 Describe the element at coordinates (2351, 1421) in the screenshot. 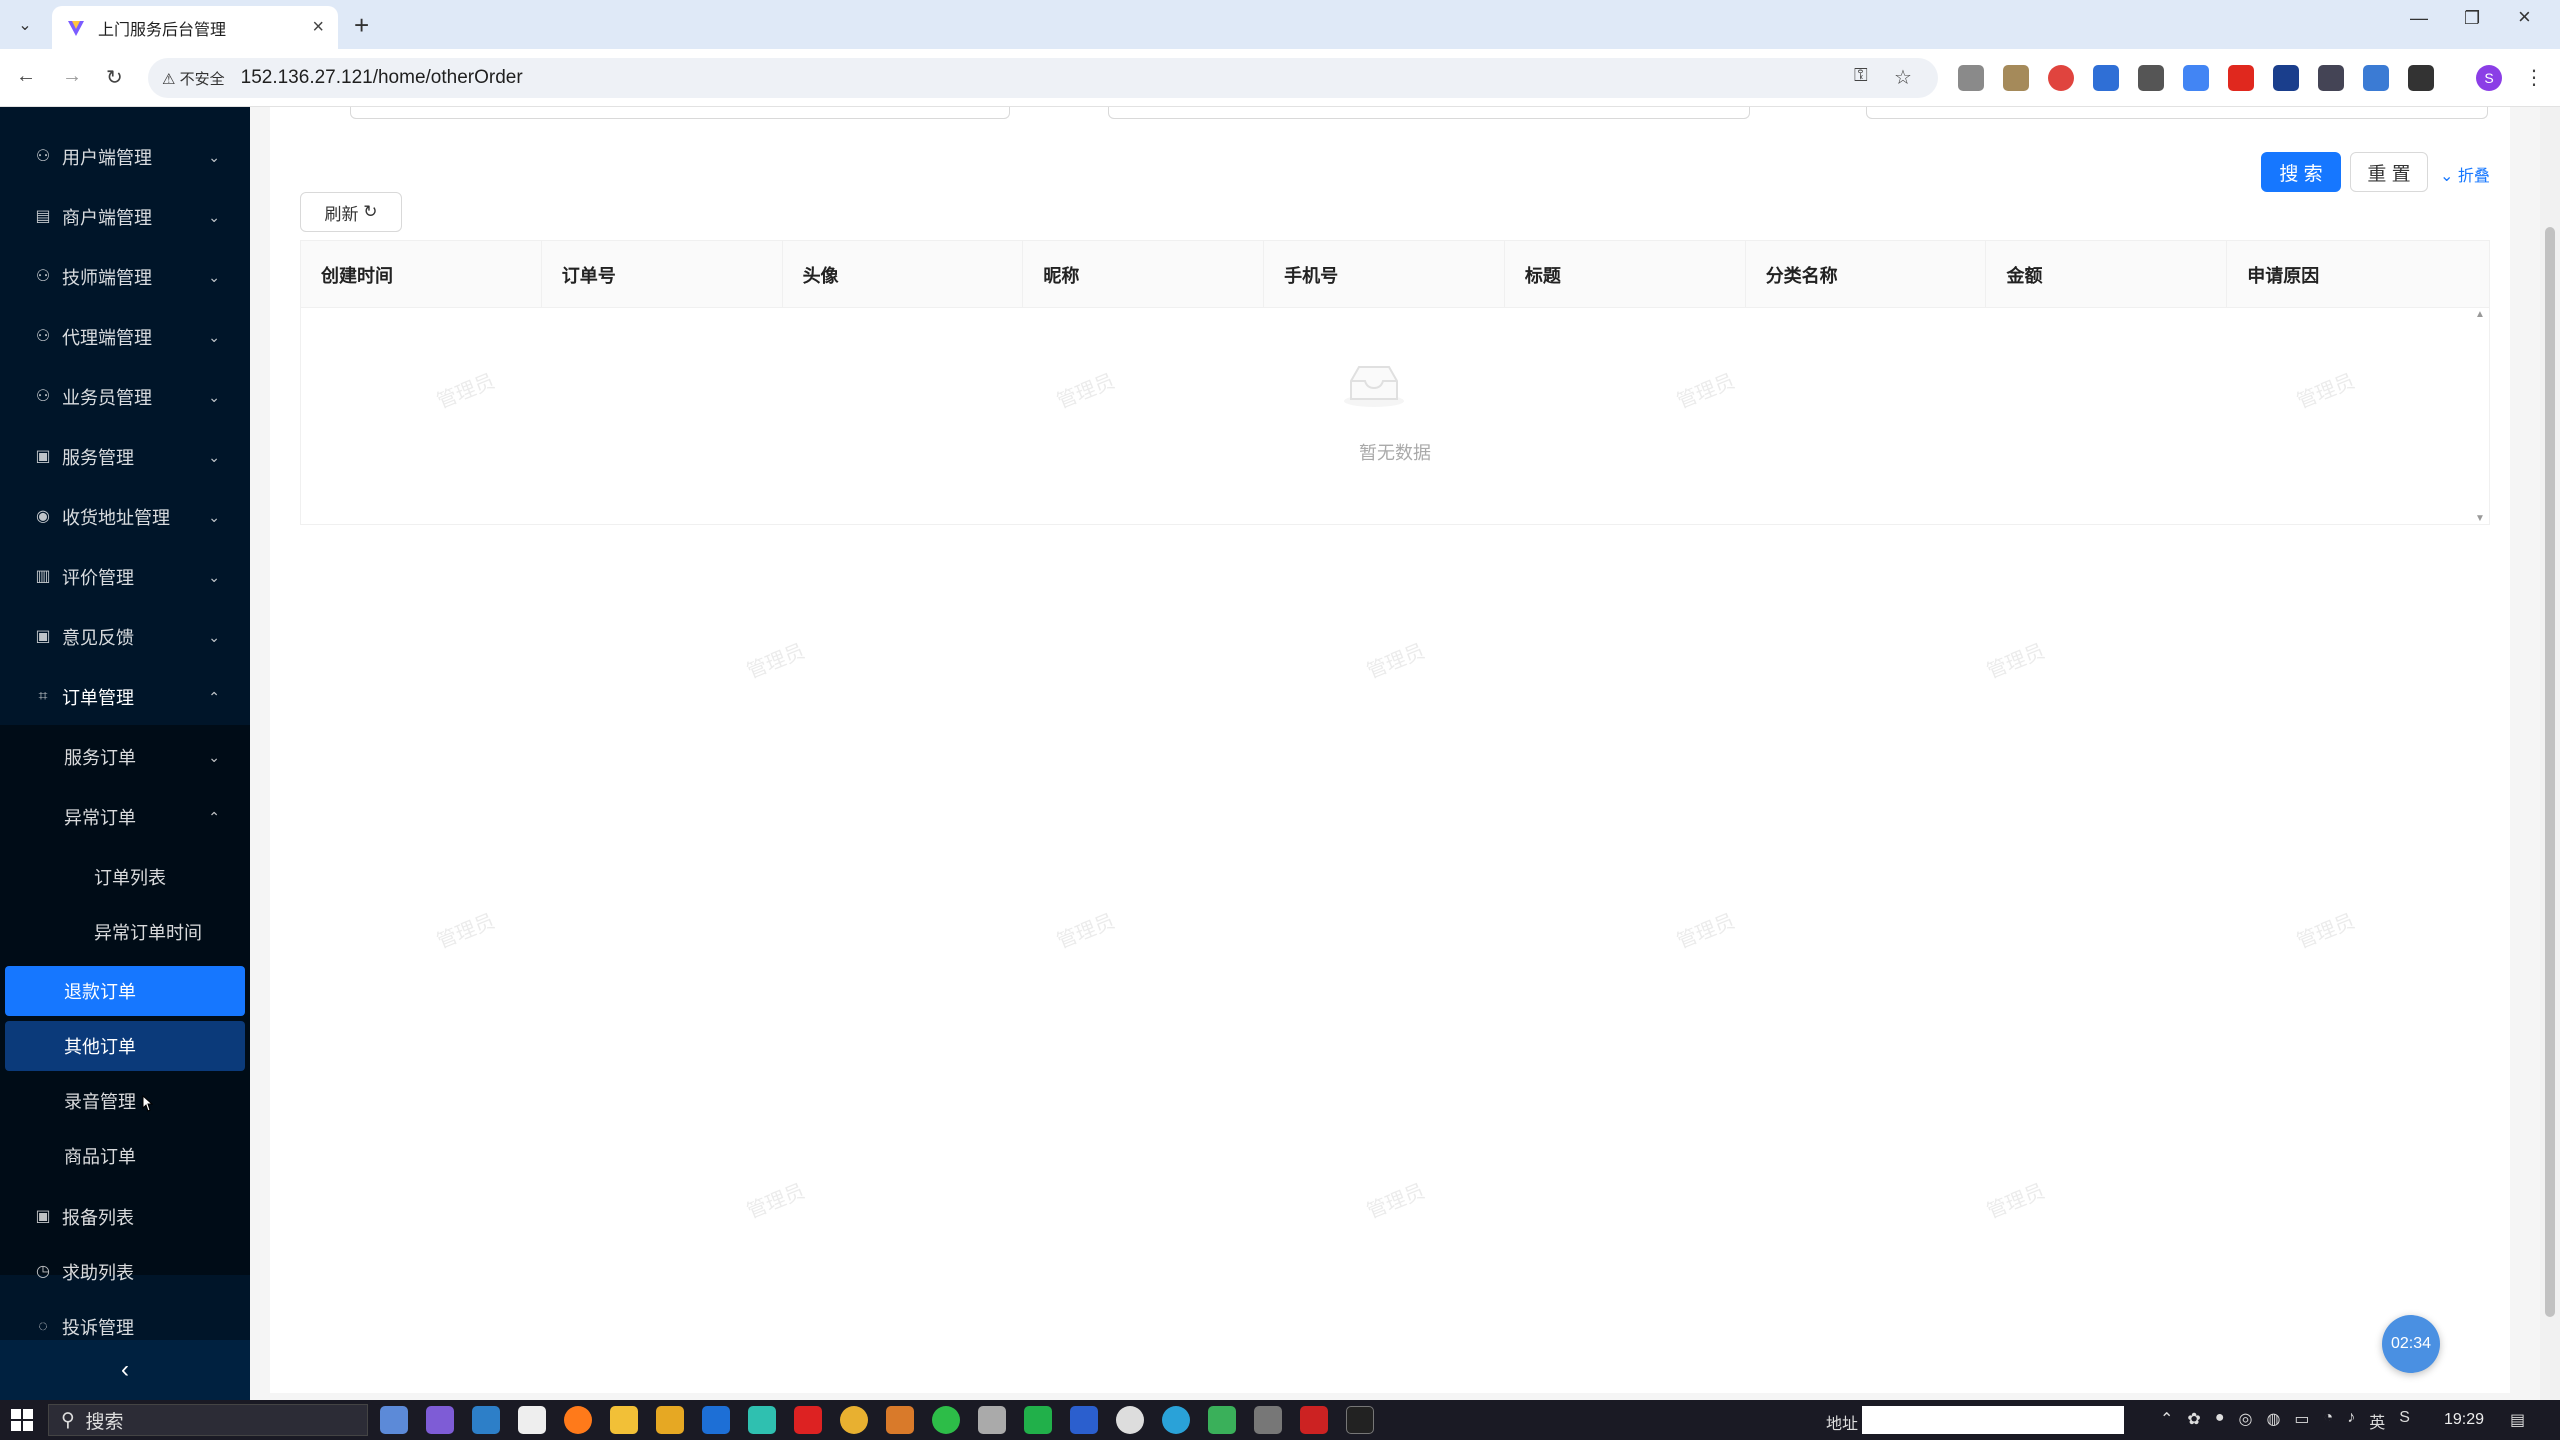

I see `volume-icon: ♪` at that location.